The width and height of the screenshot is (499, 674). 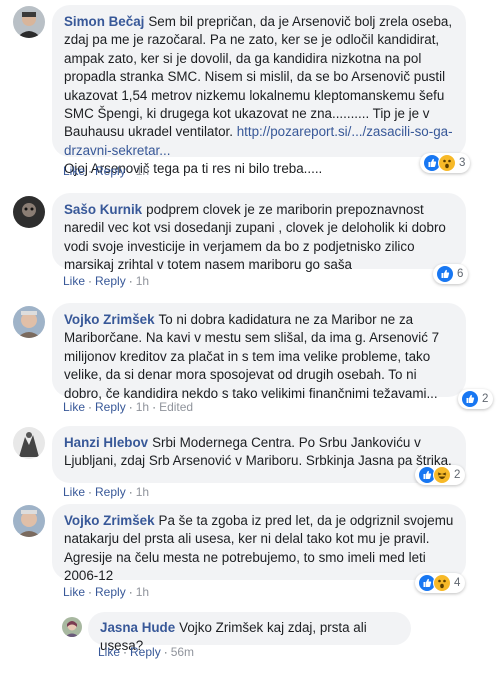 What do you see at coordinates (103, 209) in the screenshot?
I see `comment-author: Sašo Kurnik` at bounding box center [103, 209].